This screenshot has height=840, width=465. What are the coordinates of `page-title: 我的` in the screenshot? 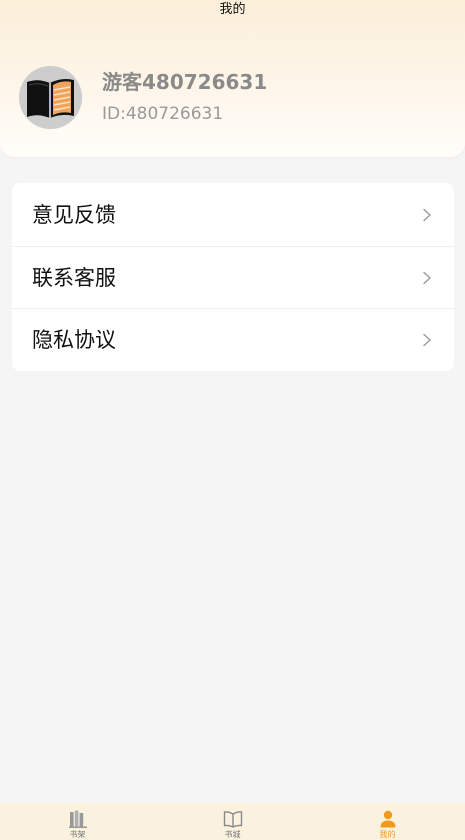 It's located at (232, 9).